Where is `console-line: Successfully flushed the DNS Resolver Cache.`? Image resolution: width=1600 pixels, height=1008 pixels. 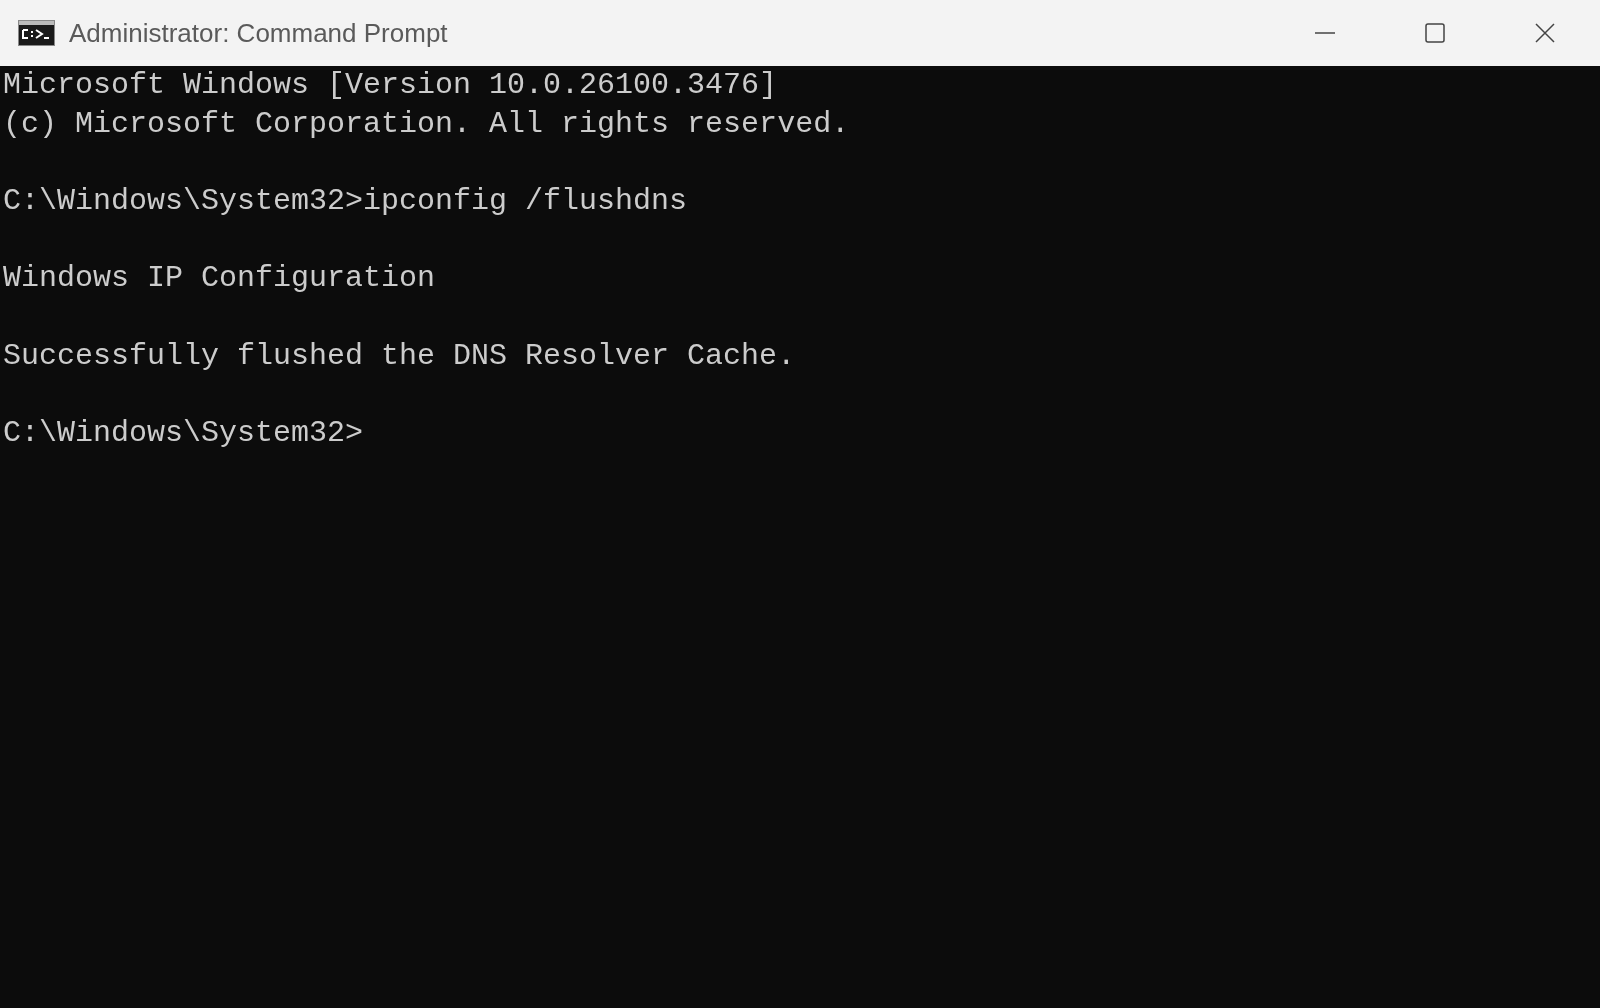 console-line: Successfully flushed the DNS Resolver Cache. is located at coordinates (399, 356).